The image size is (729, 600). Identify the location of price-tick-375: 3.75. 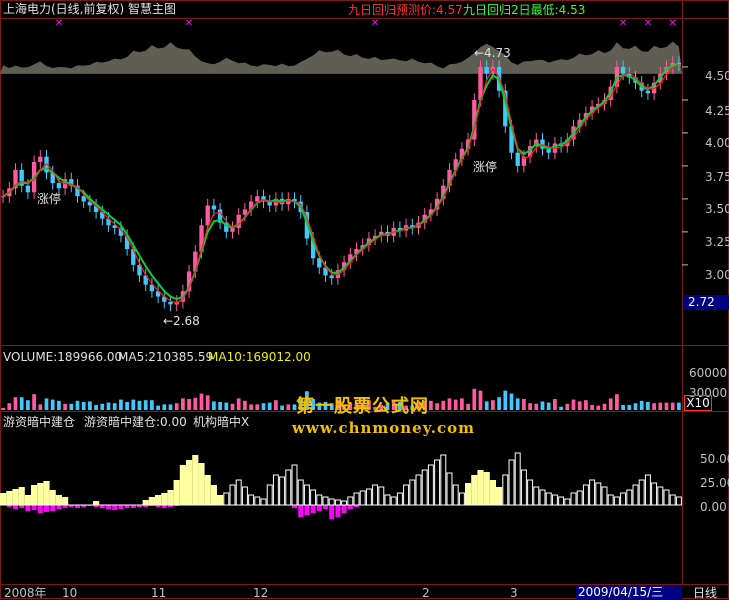
(717, 177).